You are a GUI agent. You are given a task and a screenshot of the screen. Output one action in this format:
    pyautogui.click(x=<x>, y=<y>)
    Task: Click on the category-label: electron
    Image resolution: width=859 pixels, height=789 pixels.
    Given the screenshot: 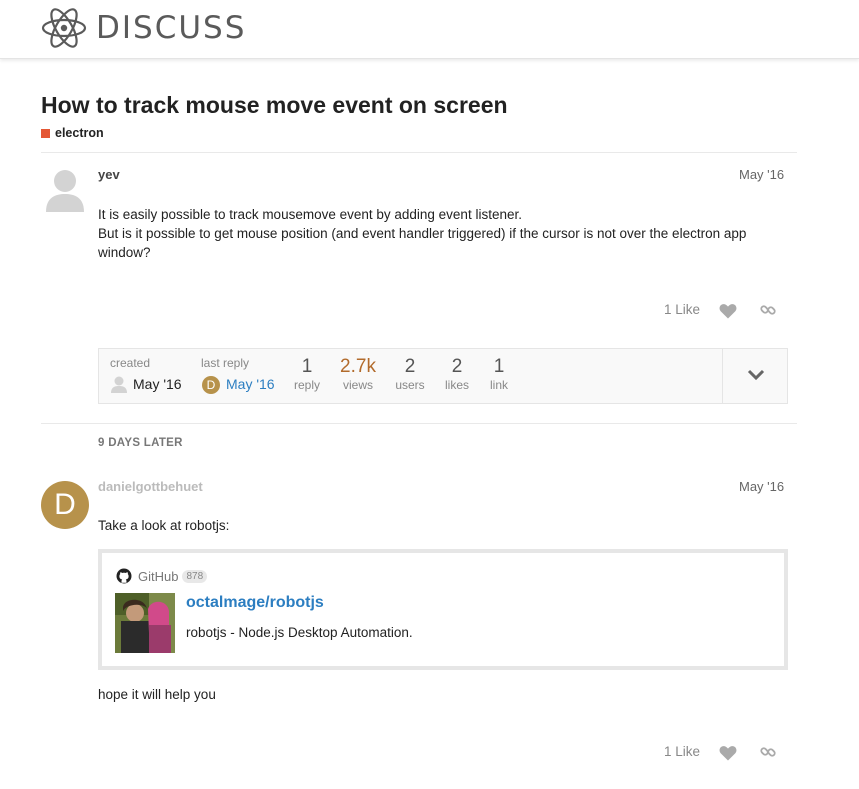 What is the action you would take?
    pyautogui.click(x=79, y=133)
    